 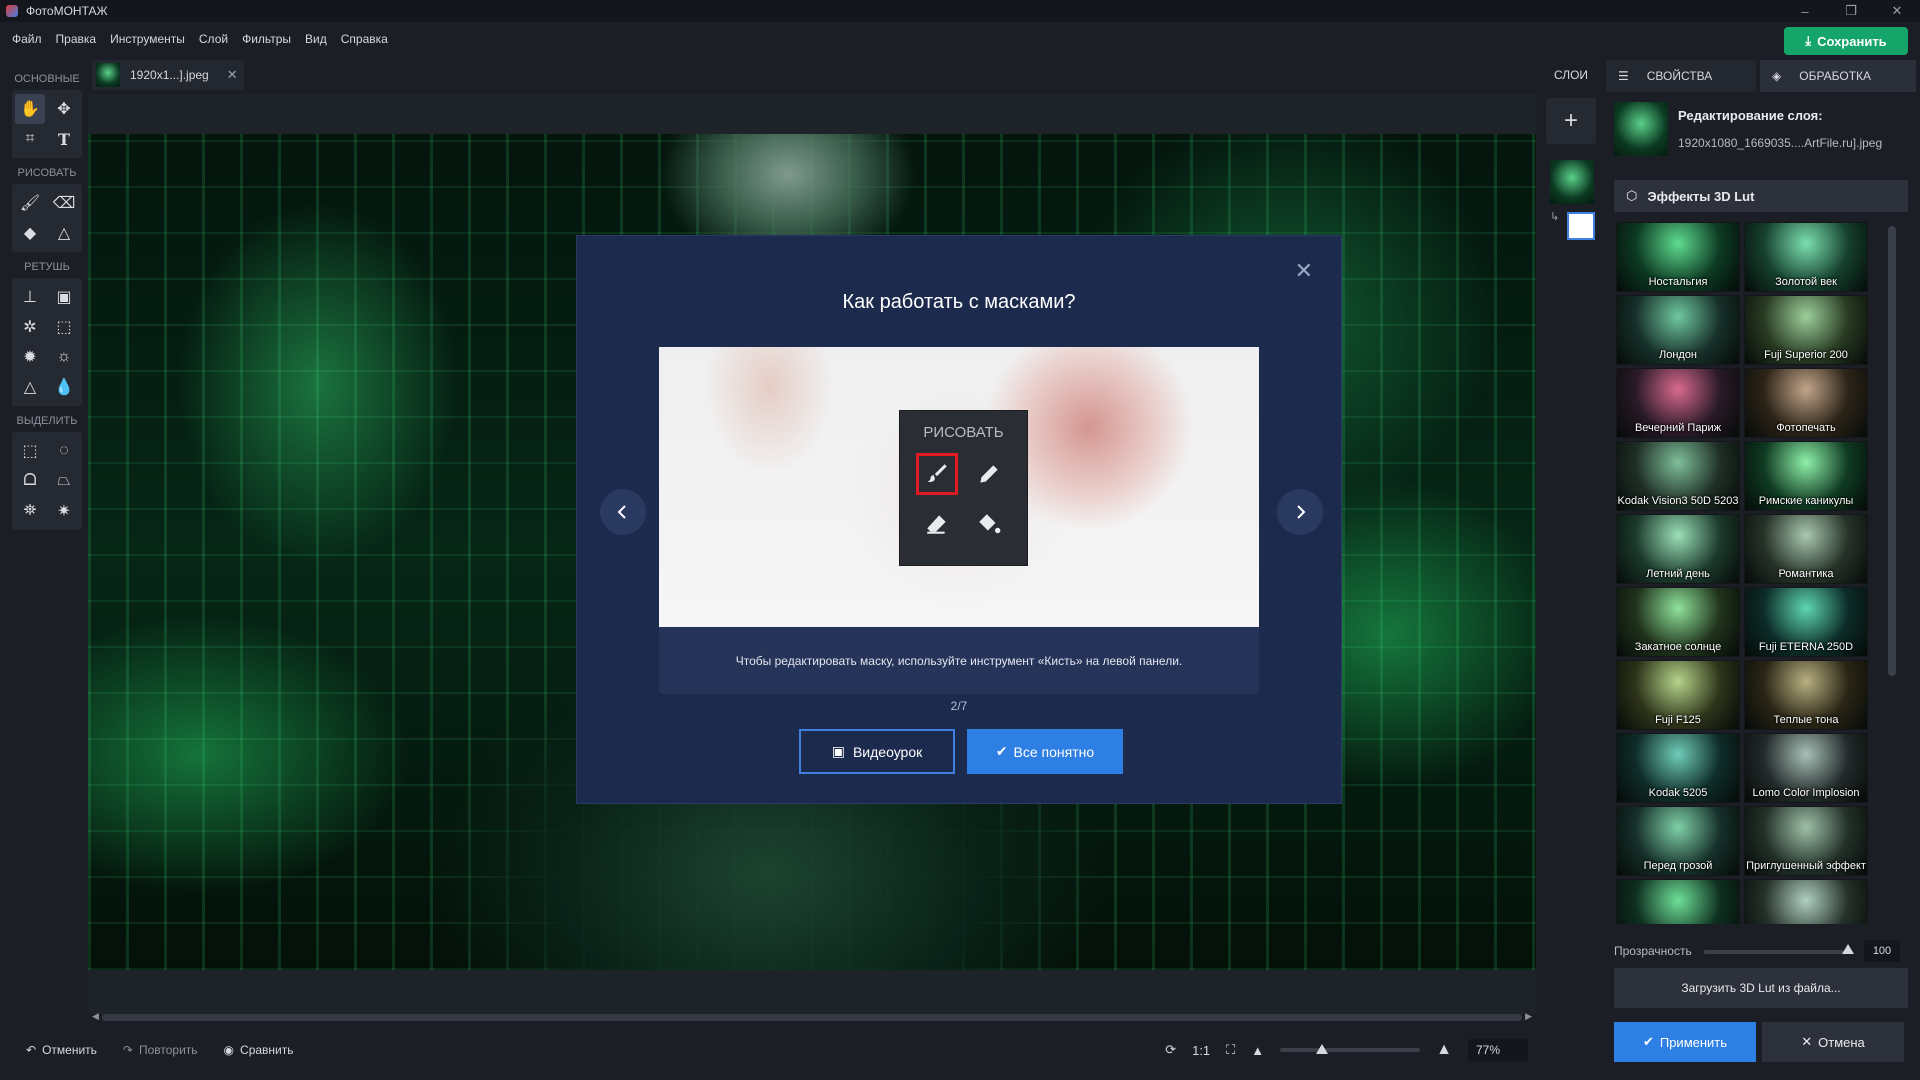 What do you see at coordinates (1581, 226) in the screenshot?
I see `layer-mask-thumbnail` at bounding box center [1581, 226].